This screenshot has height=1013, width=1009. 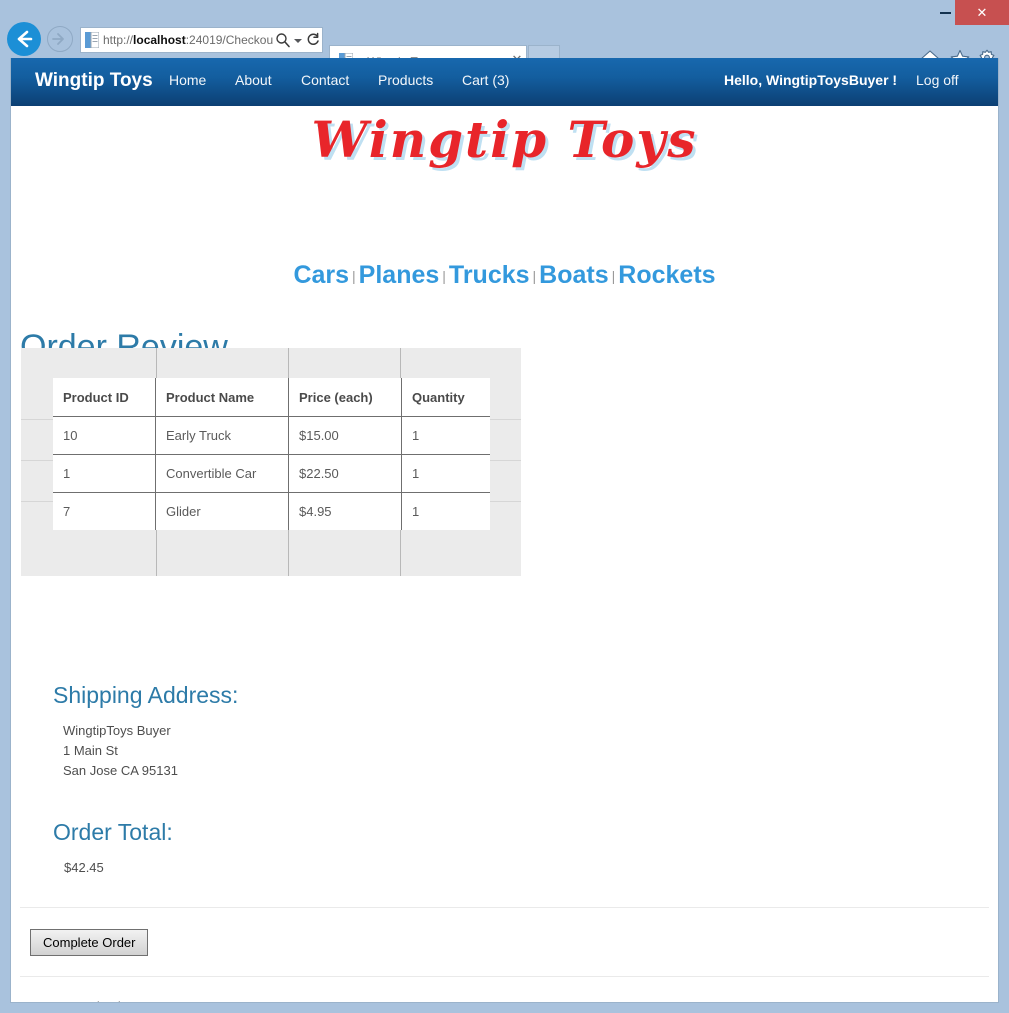 I want to click on section-divider, so click(x=504, y=907).